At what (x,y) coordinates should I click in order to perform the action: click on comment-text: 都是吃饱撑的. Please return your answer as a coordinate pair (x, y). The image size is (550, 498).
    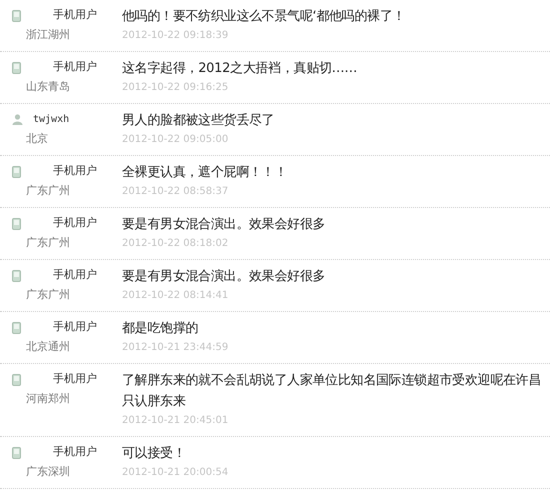
    Looking at the image, I should click on (161, 329).